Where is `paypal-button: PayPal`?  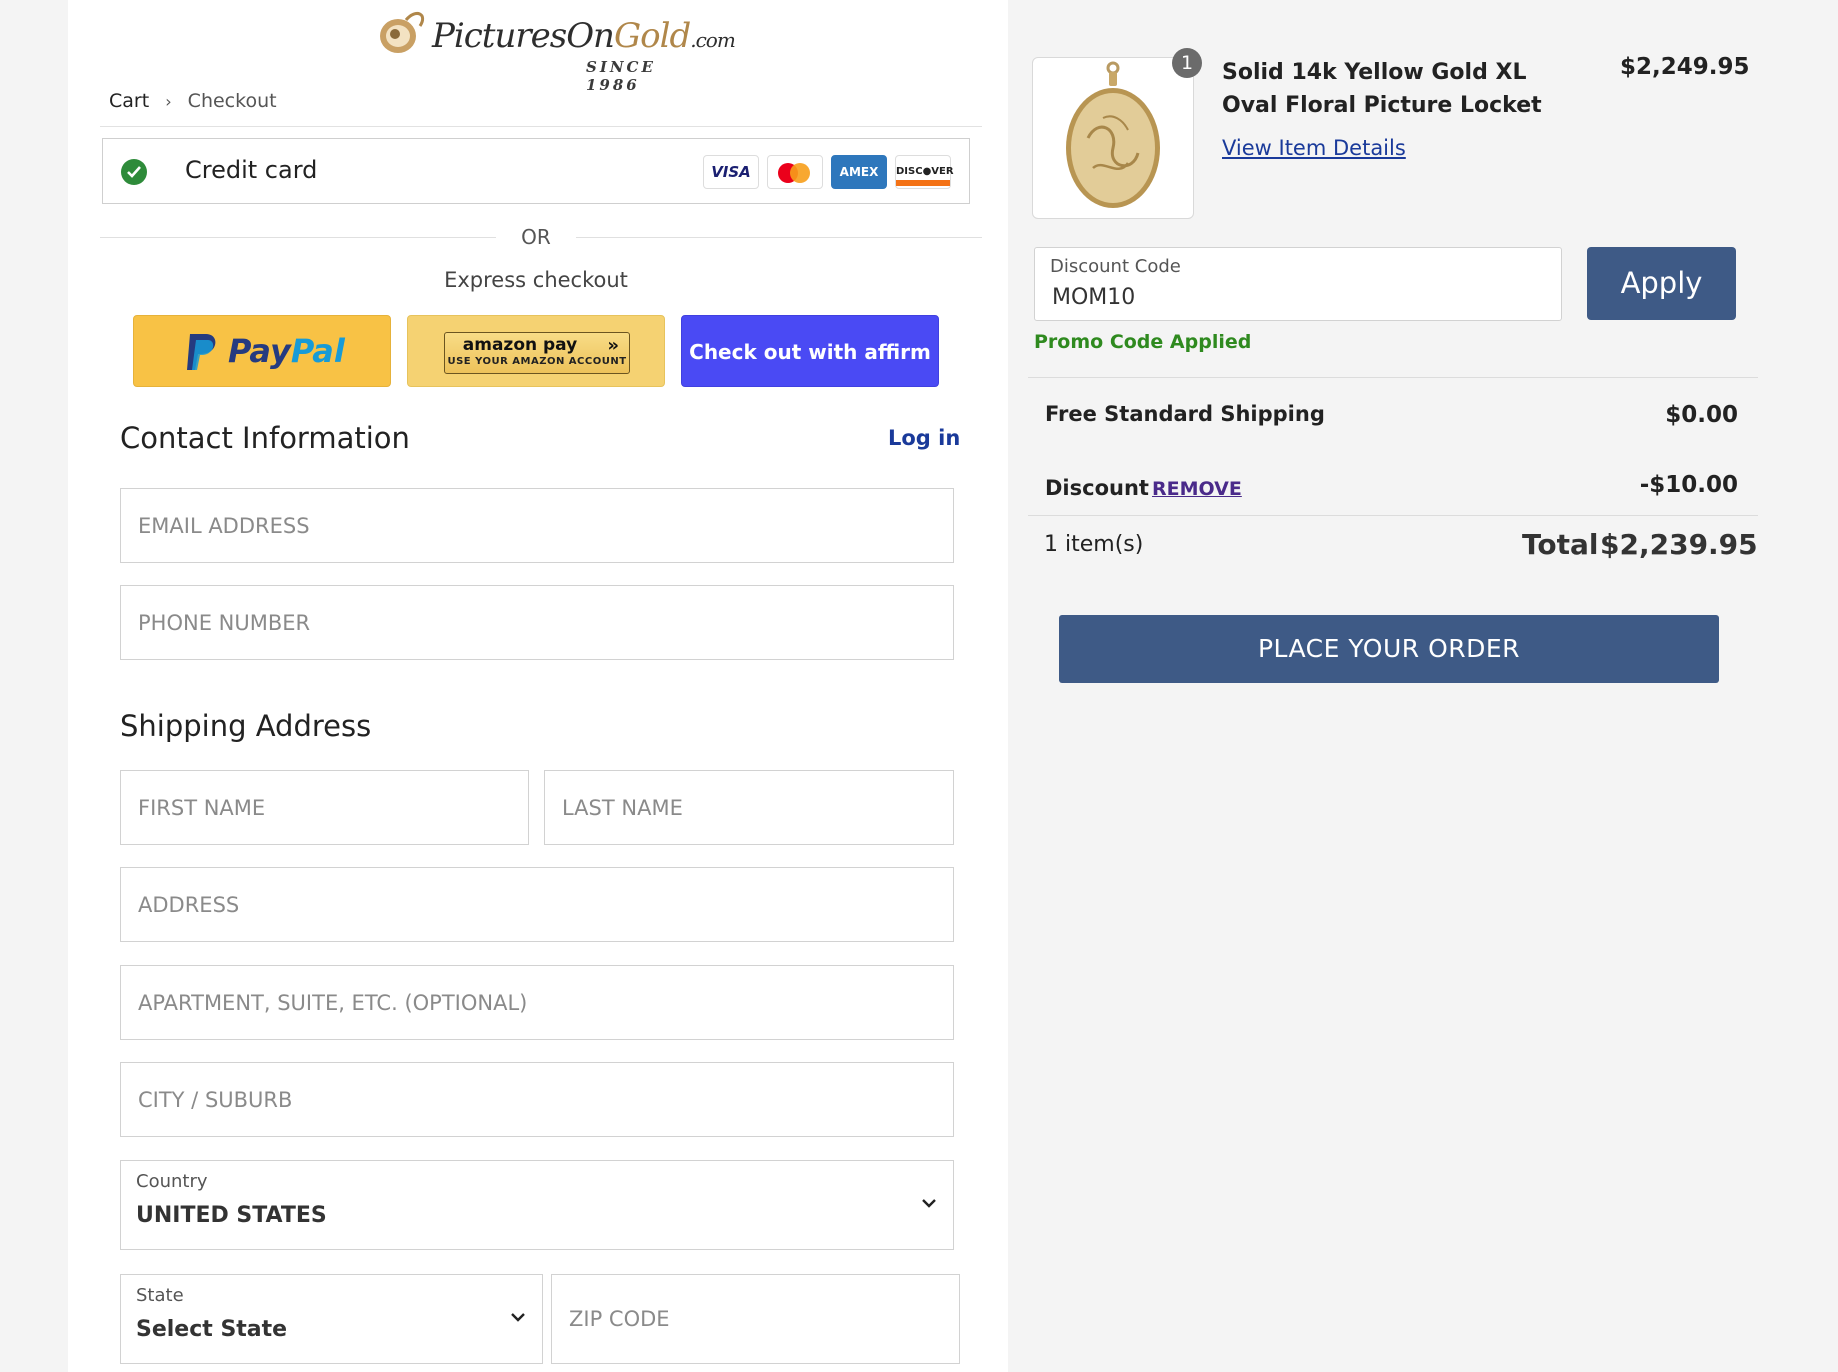 paypal-button: PayPal is located at coordinates (262, 351).